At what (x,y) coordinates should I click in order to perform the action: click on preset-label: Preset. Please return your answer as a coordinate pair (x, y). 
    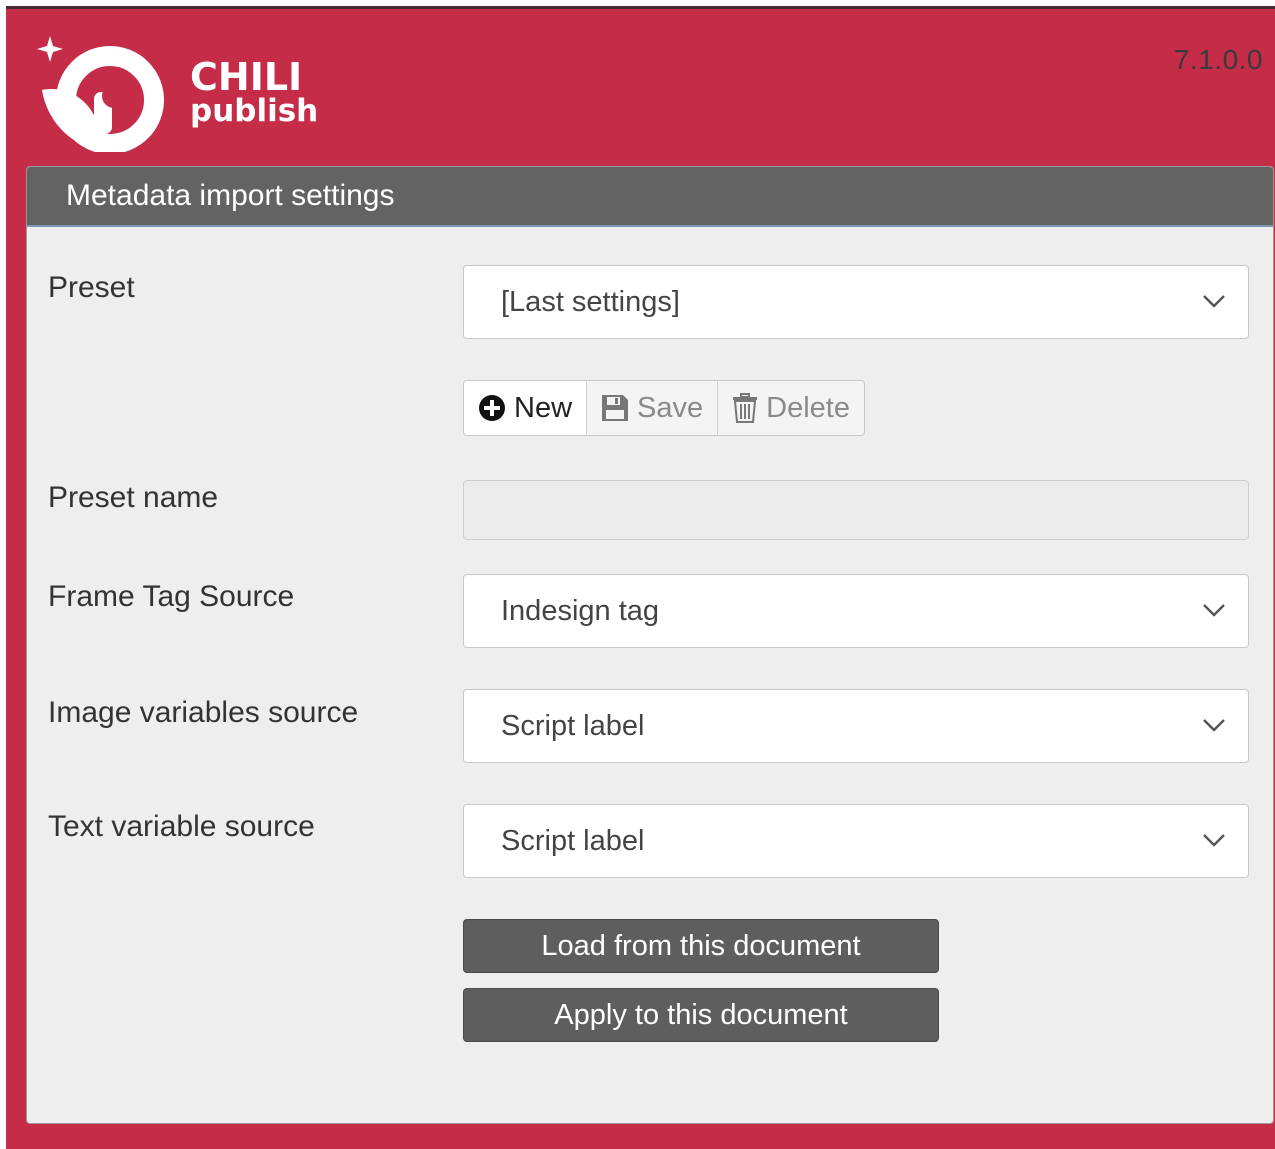
    Looking at the image, I should click on (91, 287).